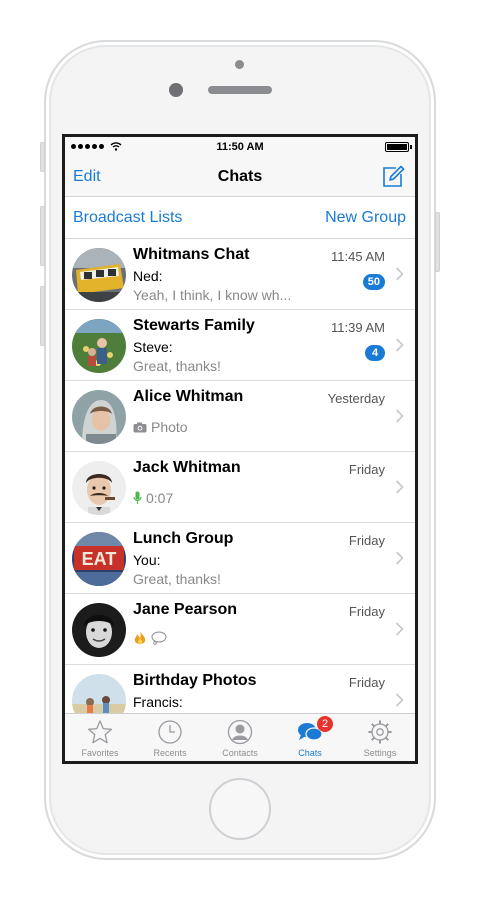 The image size is (480, 900). Describe the element at coordinates (373, 282) in the screenshot. I see `unread-badge: 50` at that location.